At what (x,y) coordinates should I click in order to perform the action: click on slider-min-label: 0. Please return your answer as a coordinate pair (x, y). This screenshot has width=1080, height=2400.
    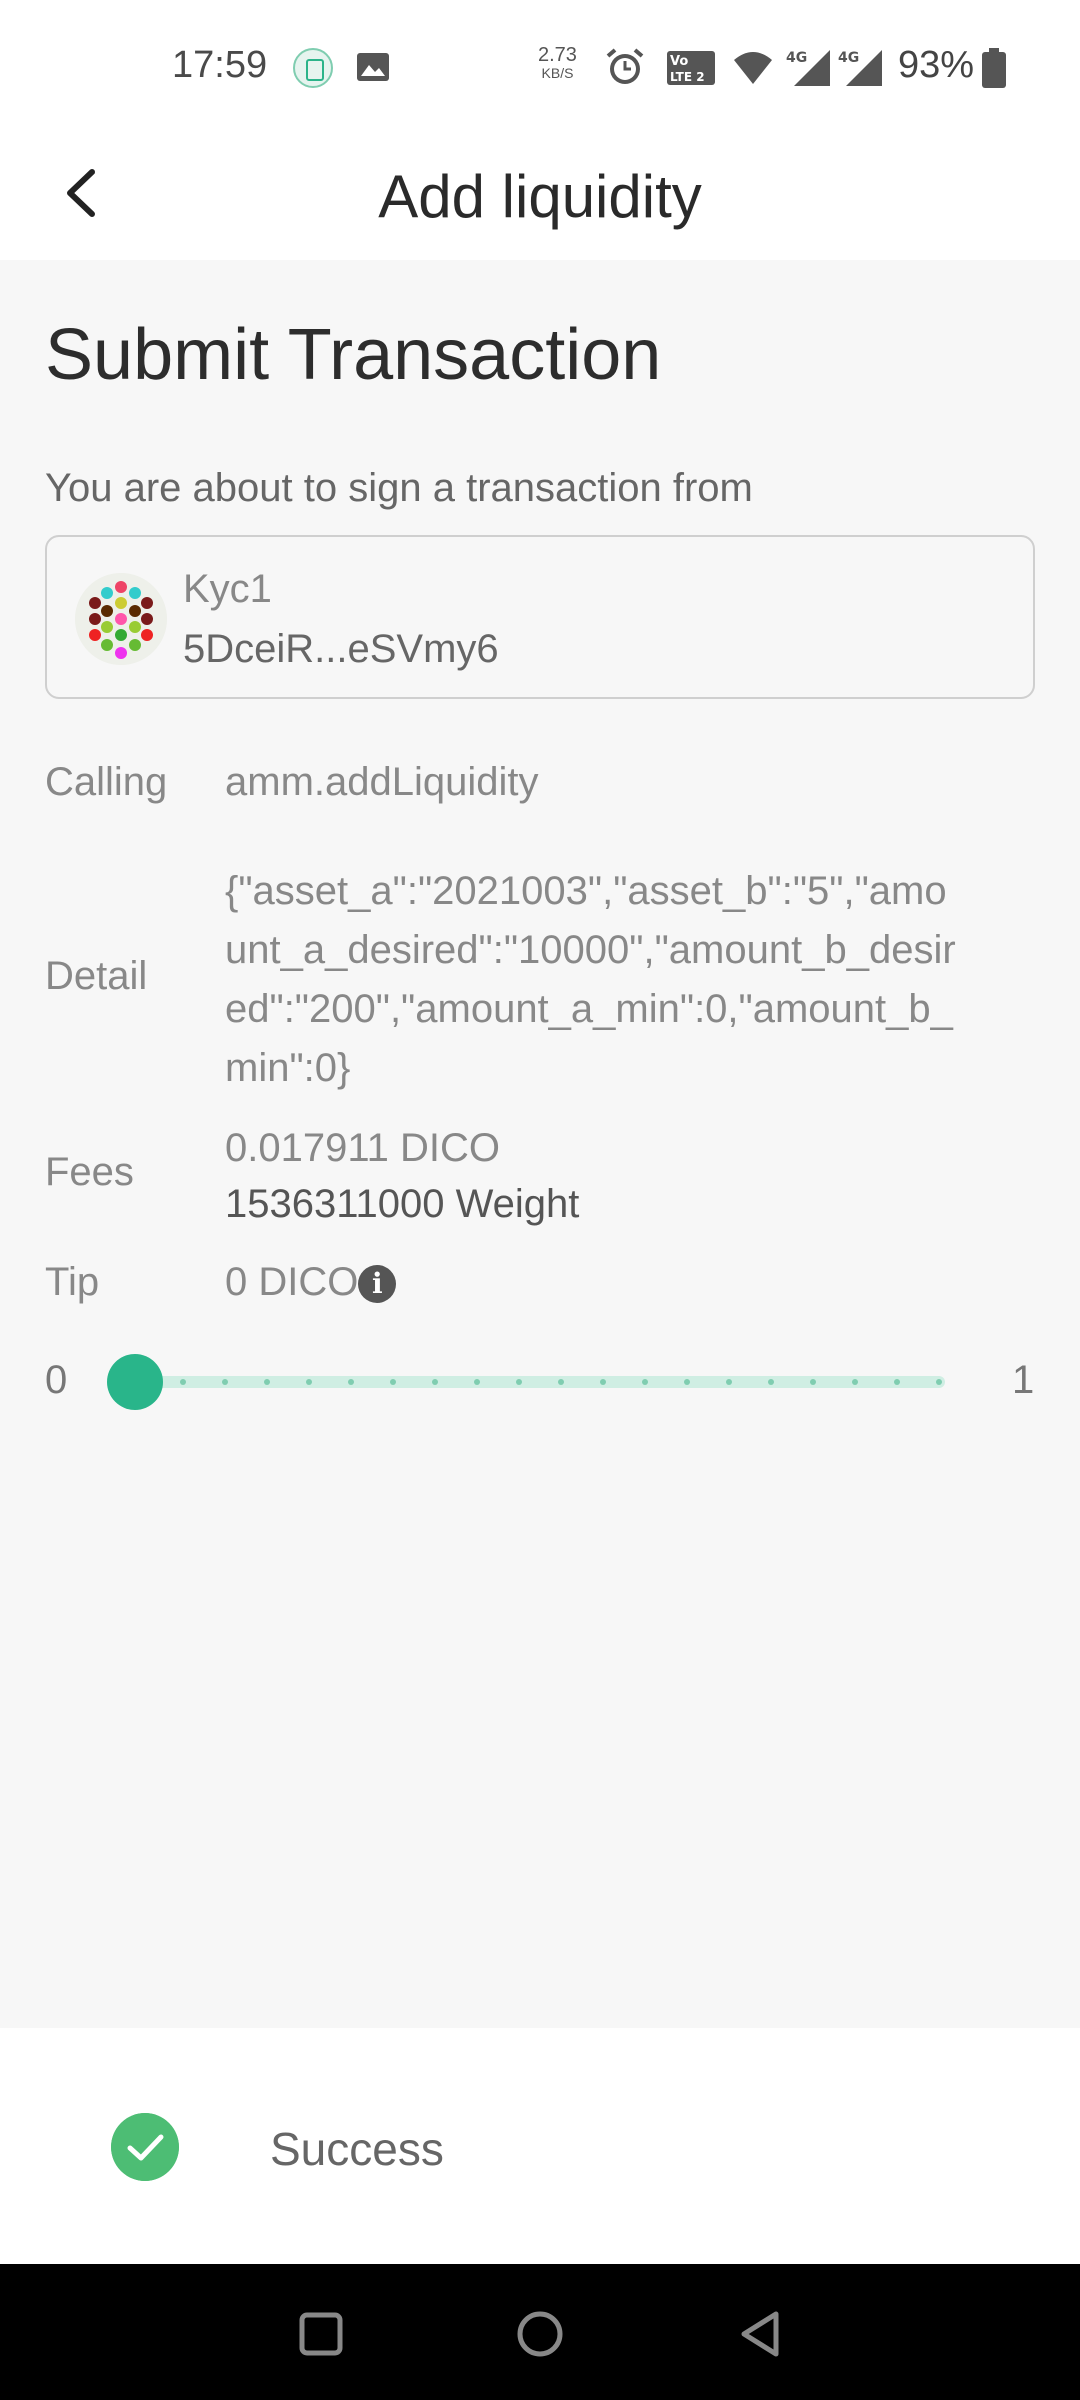
    Looking at the image, I should click on (56, 1380).